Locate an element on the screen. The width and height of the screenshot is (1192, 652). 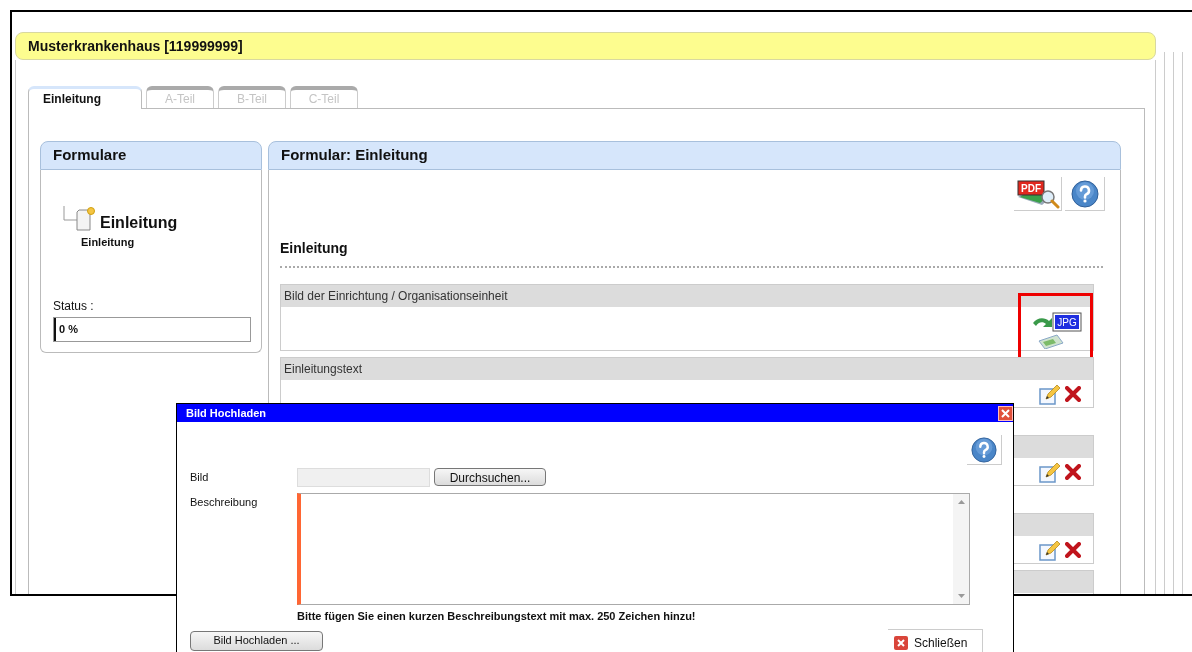
page-title-bar: Musterkrankenhaus [119999999] is located at coordinates (586, 46).